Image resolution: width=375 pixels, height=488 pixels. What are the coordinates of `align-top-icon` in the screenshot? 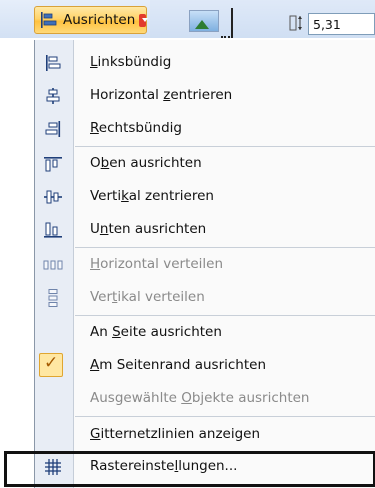 It's located at (53, 164).